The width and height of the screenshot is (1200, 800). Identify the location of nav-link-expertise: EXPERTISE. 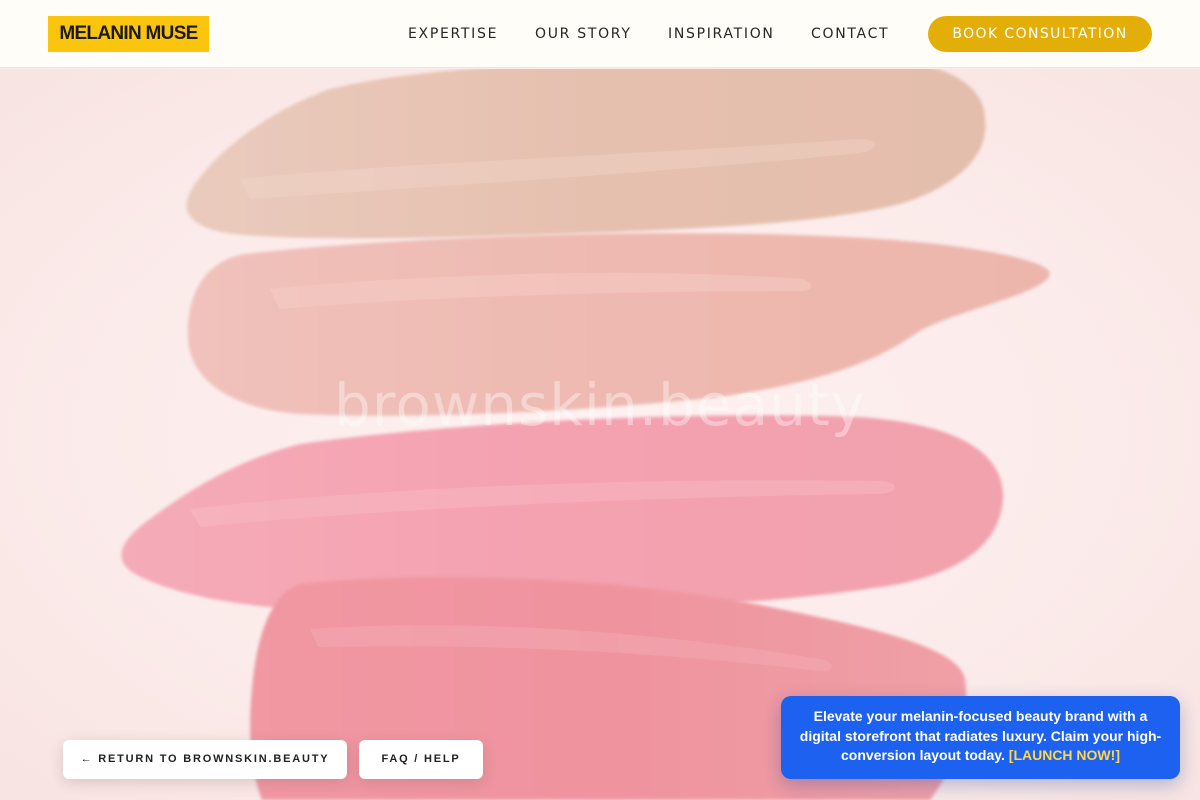
(453, 34).